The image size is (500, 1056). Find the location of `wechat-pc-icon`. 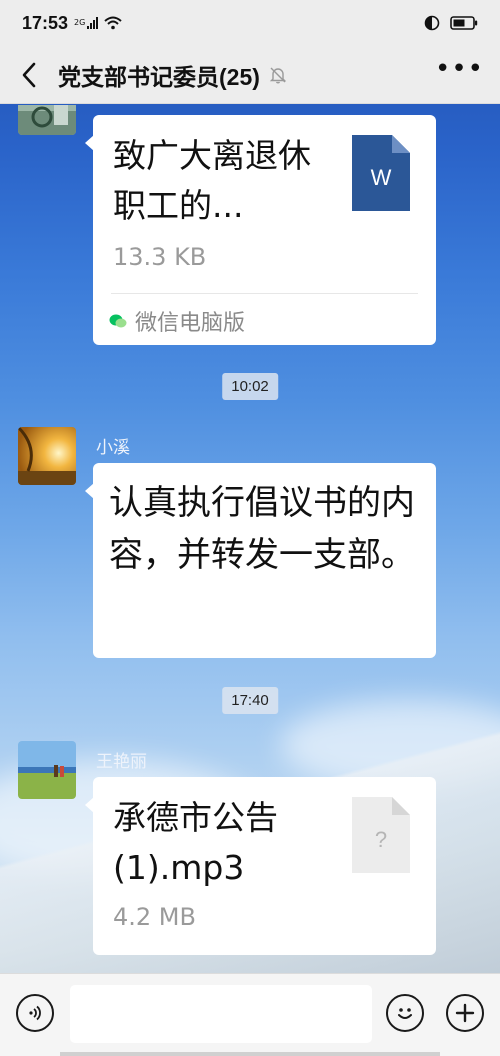

wechat-pc-icon is located at coordinates (118, 321).